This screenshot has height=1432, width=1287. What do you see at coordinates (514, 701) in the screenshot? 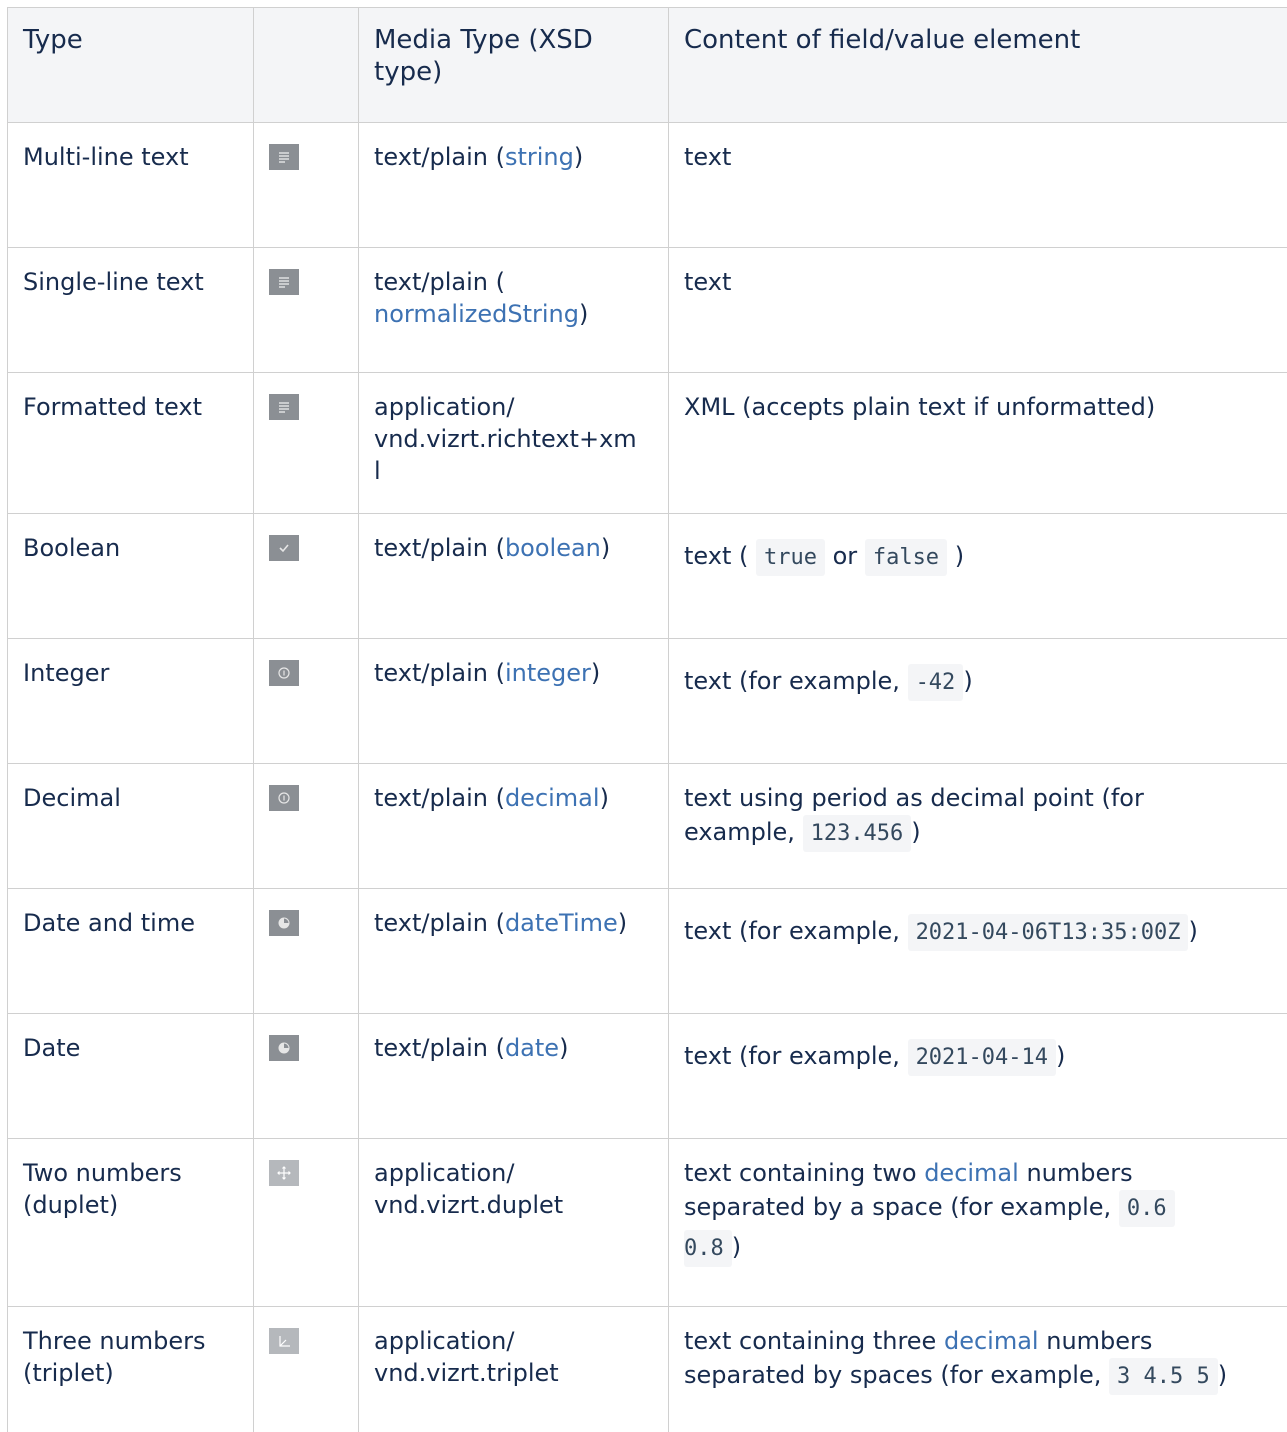
I see `media-type-cell: text/plain (integer)` at bounding box center [514, 701].